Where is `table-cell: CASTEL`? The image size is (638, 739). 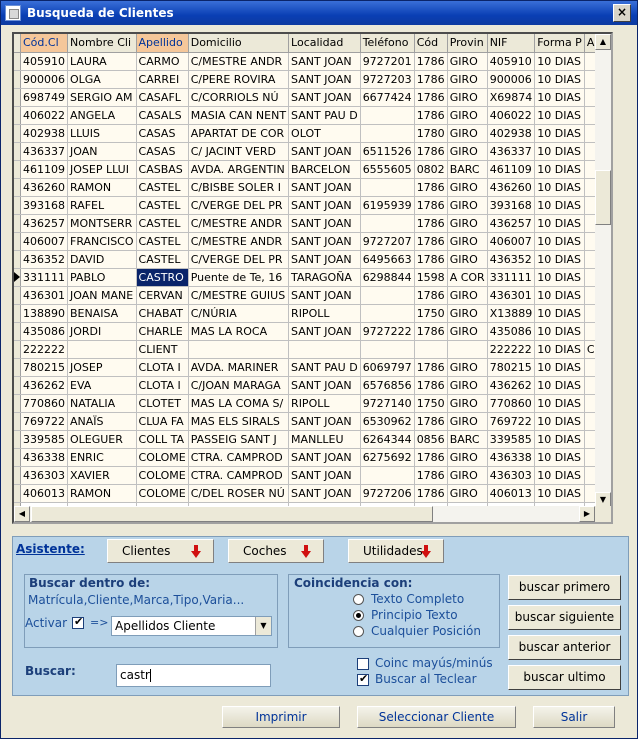
table-cell: CASTEL is located at coordinates (162, 241).